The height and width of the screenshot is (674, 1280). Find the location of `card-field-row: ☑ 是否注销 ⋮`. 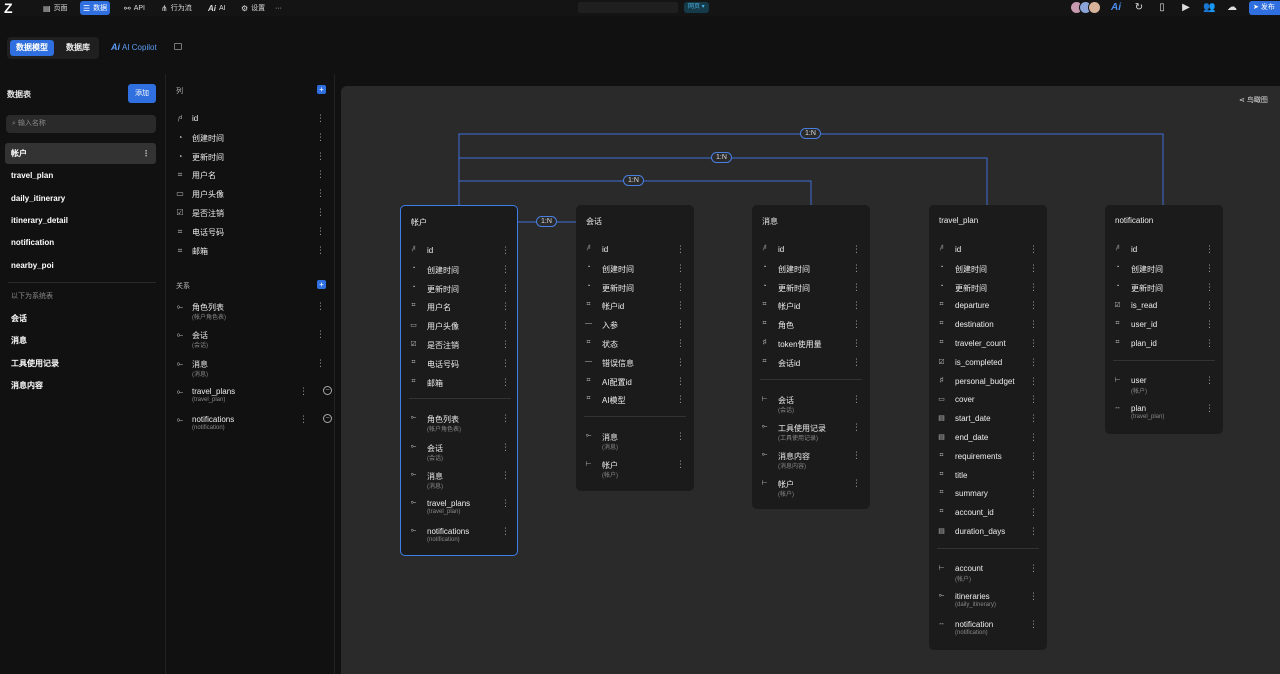

card-field-row: ☑ 是否注销 ⋮ is located at coordinates (460, 345).